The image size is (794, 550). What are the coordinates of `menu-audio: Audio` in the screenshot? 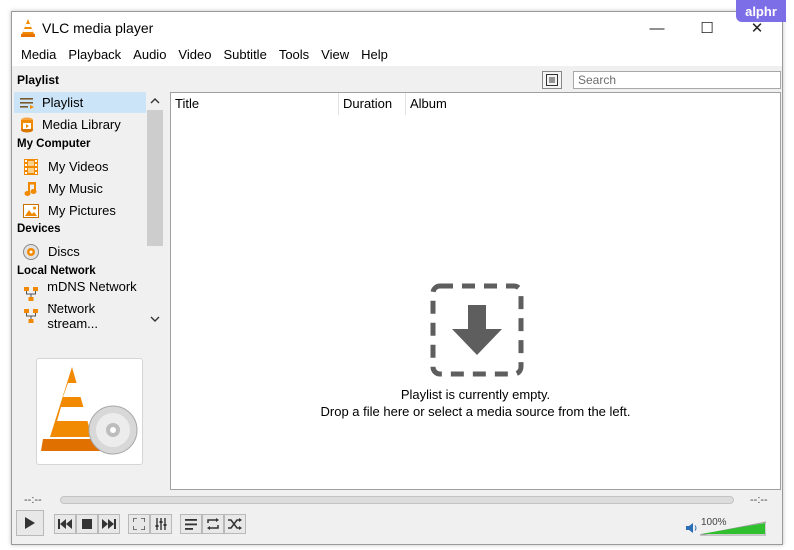 It's located at (149, 55).